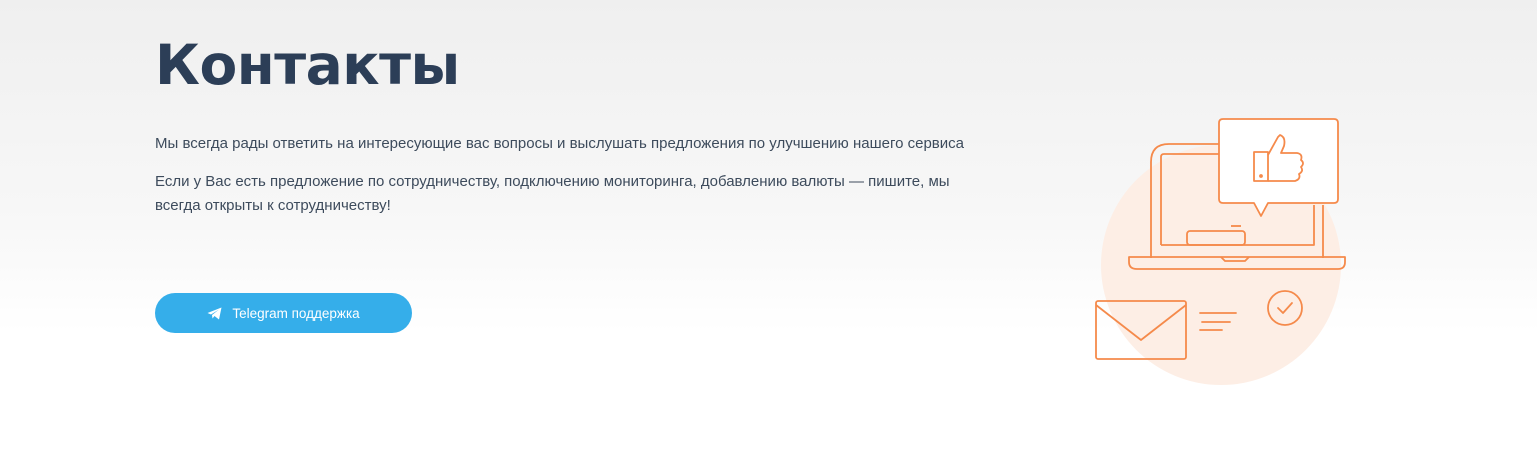 The image size is (1537, 462). What do you see at coordinates (214, 313) in the screenshot?
I see `paper-plane-icon` at bounding box center [214, 313].